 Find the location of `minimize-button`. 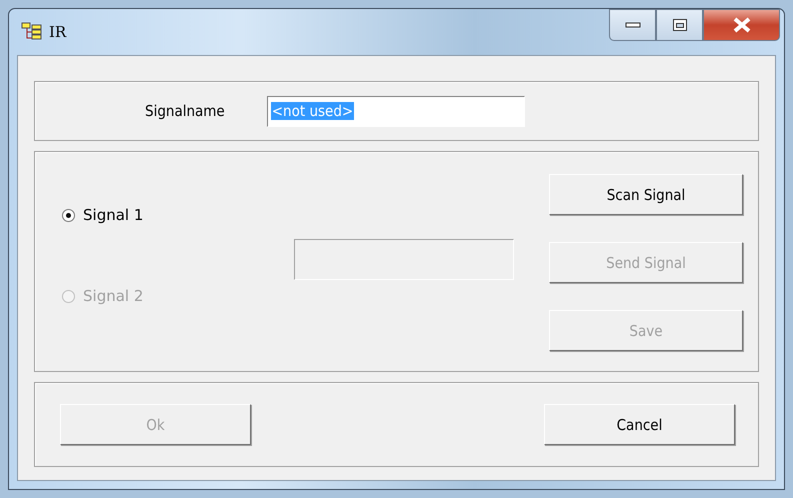

minimize-button is located at coordinates (632, 25).